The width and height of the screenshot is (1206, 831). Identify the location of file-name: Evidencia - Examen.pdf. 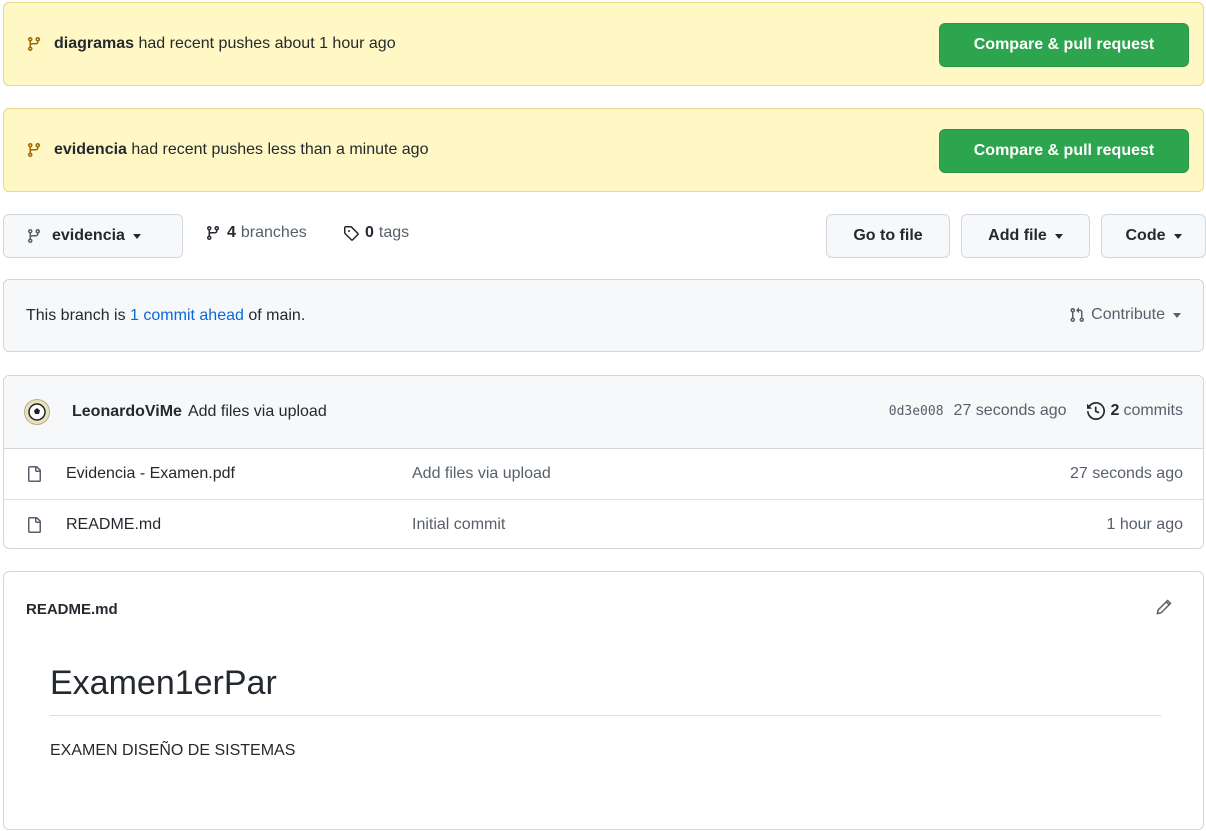
(239, 474).